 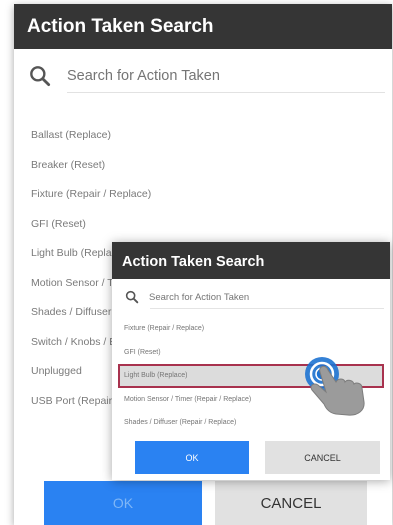 What do you see at coordinates (203, 26) in the screenshot?
I see `dialog-title: Action Taken Search` at bounding box center [203, 26].